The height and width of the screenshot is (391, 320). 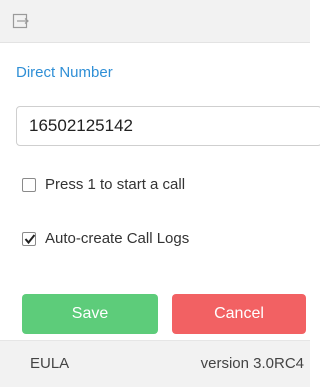 I want to click on auto-create-call-logs-option: Auto-create Call Logs, so click(x=105, y=238).